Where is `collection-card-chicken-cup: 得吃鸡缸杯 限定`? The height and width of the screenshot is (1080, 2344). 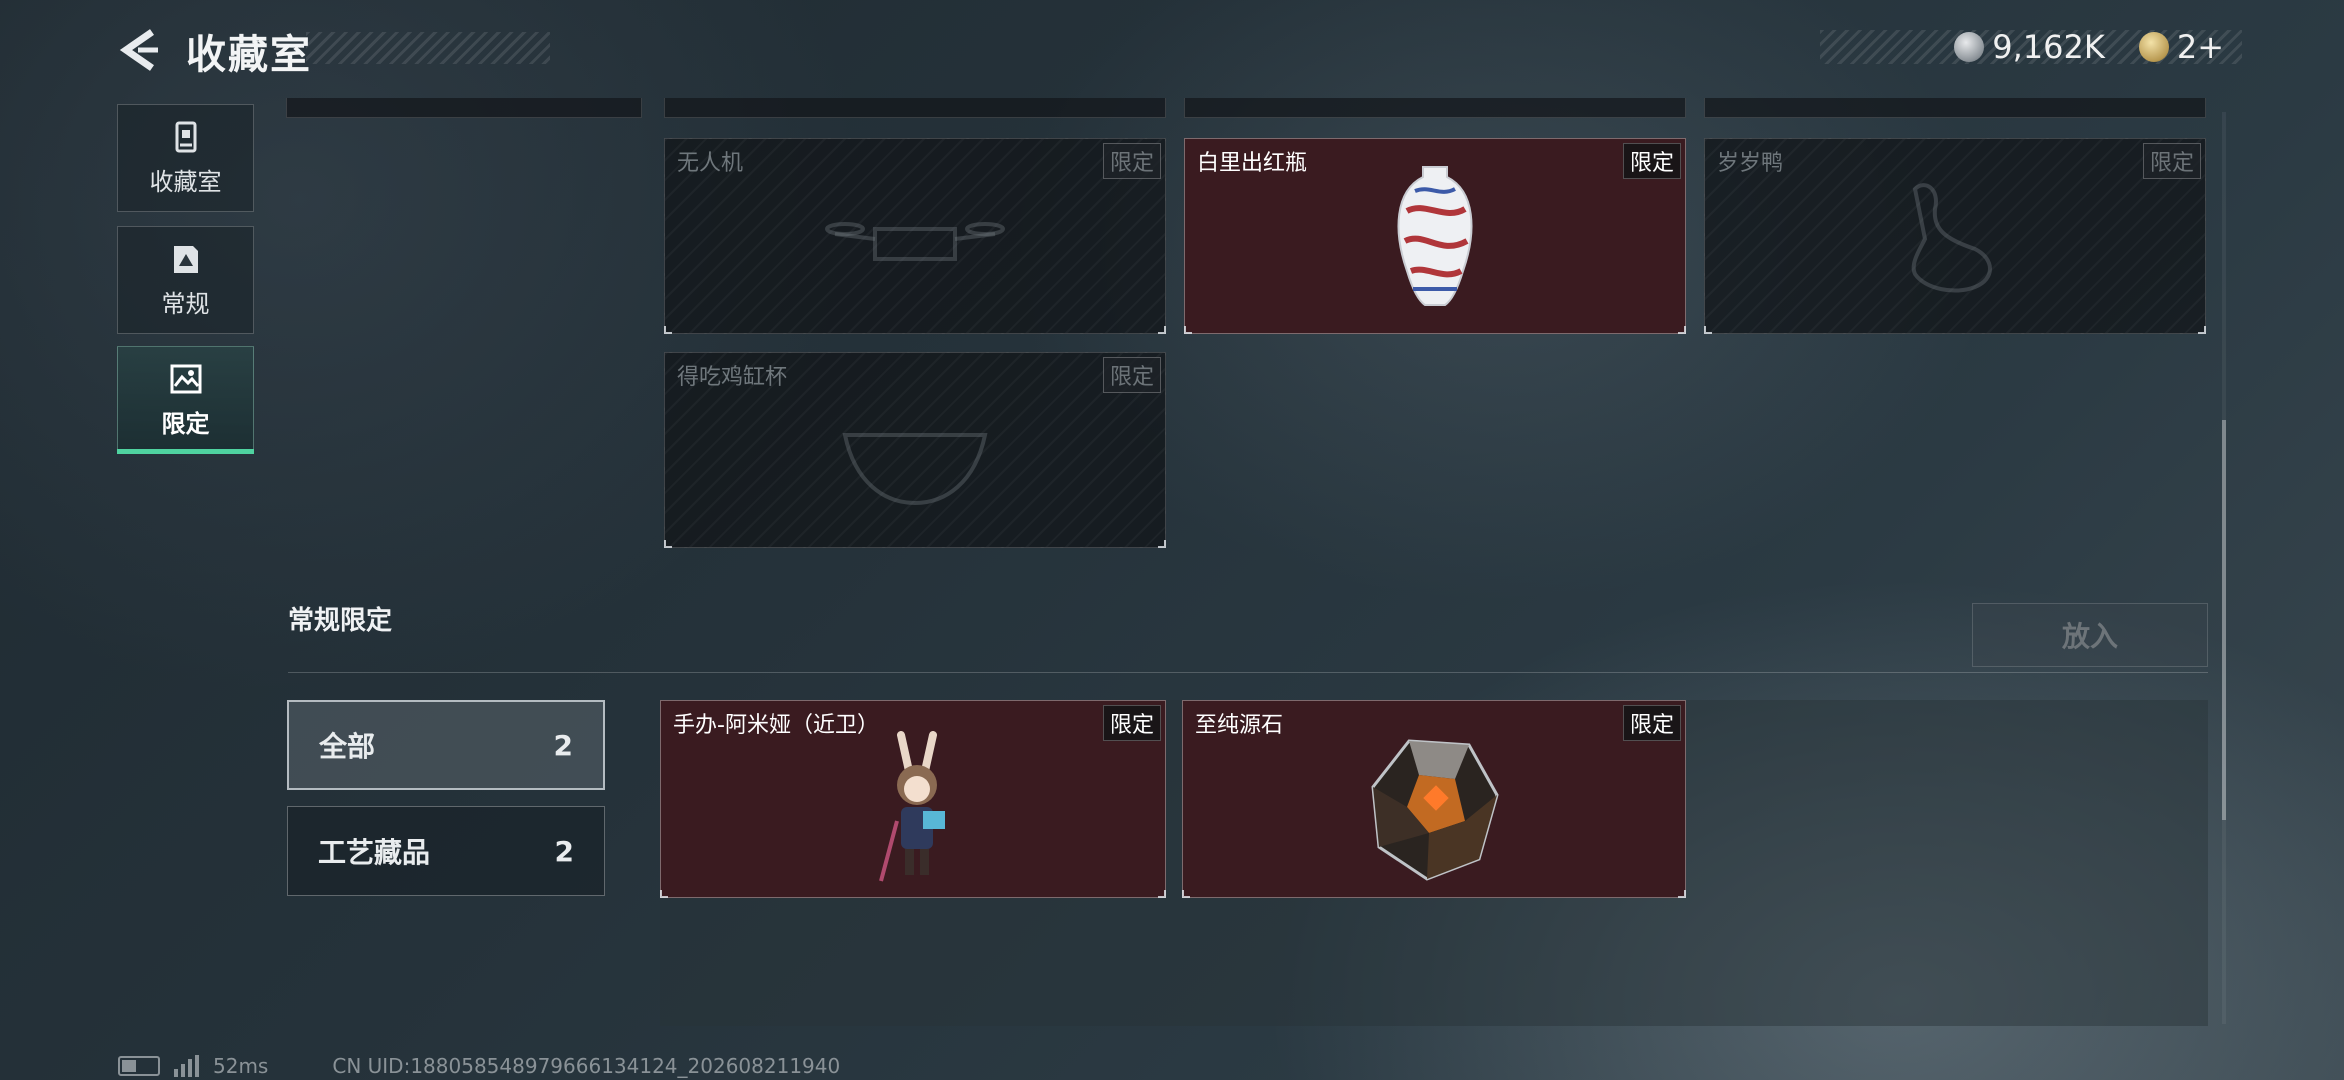 collection-card-chicken-cup: 得吃鸡缸杯 限定 is located at coordinates (915, 450).